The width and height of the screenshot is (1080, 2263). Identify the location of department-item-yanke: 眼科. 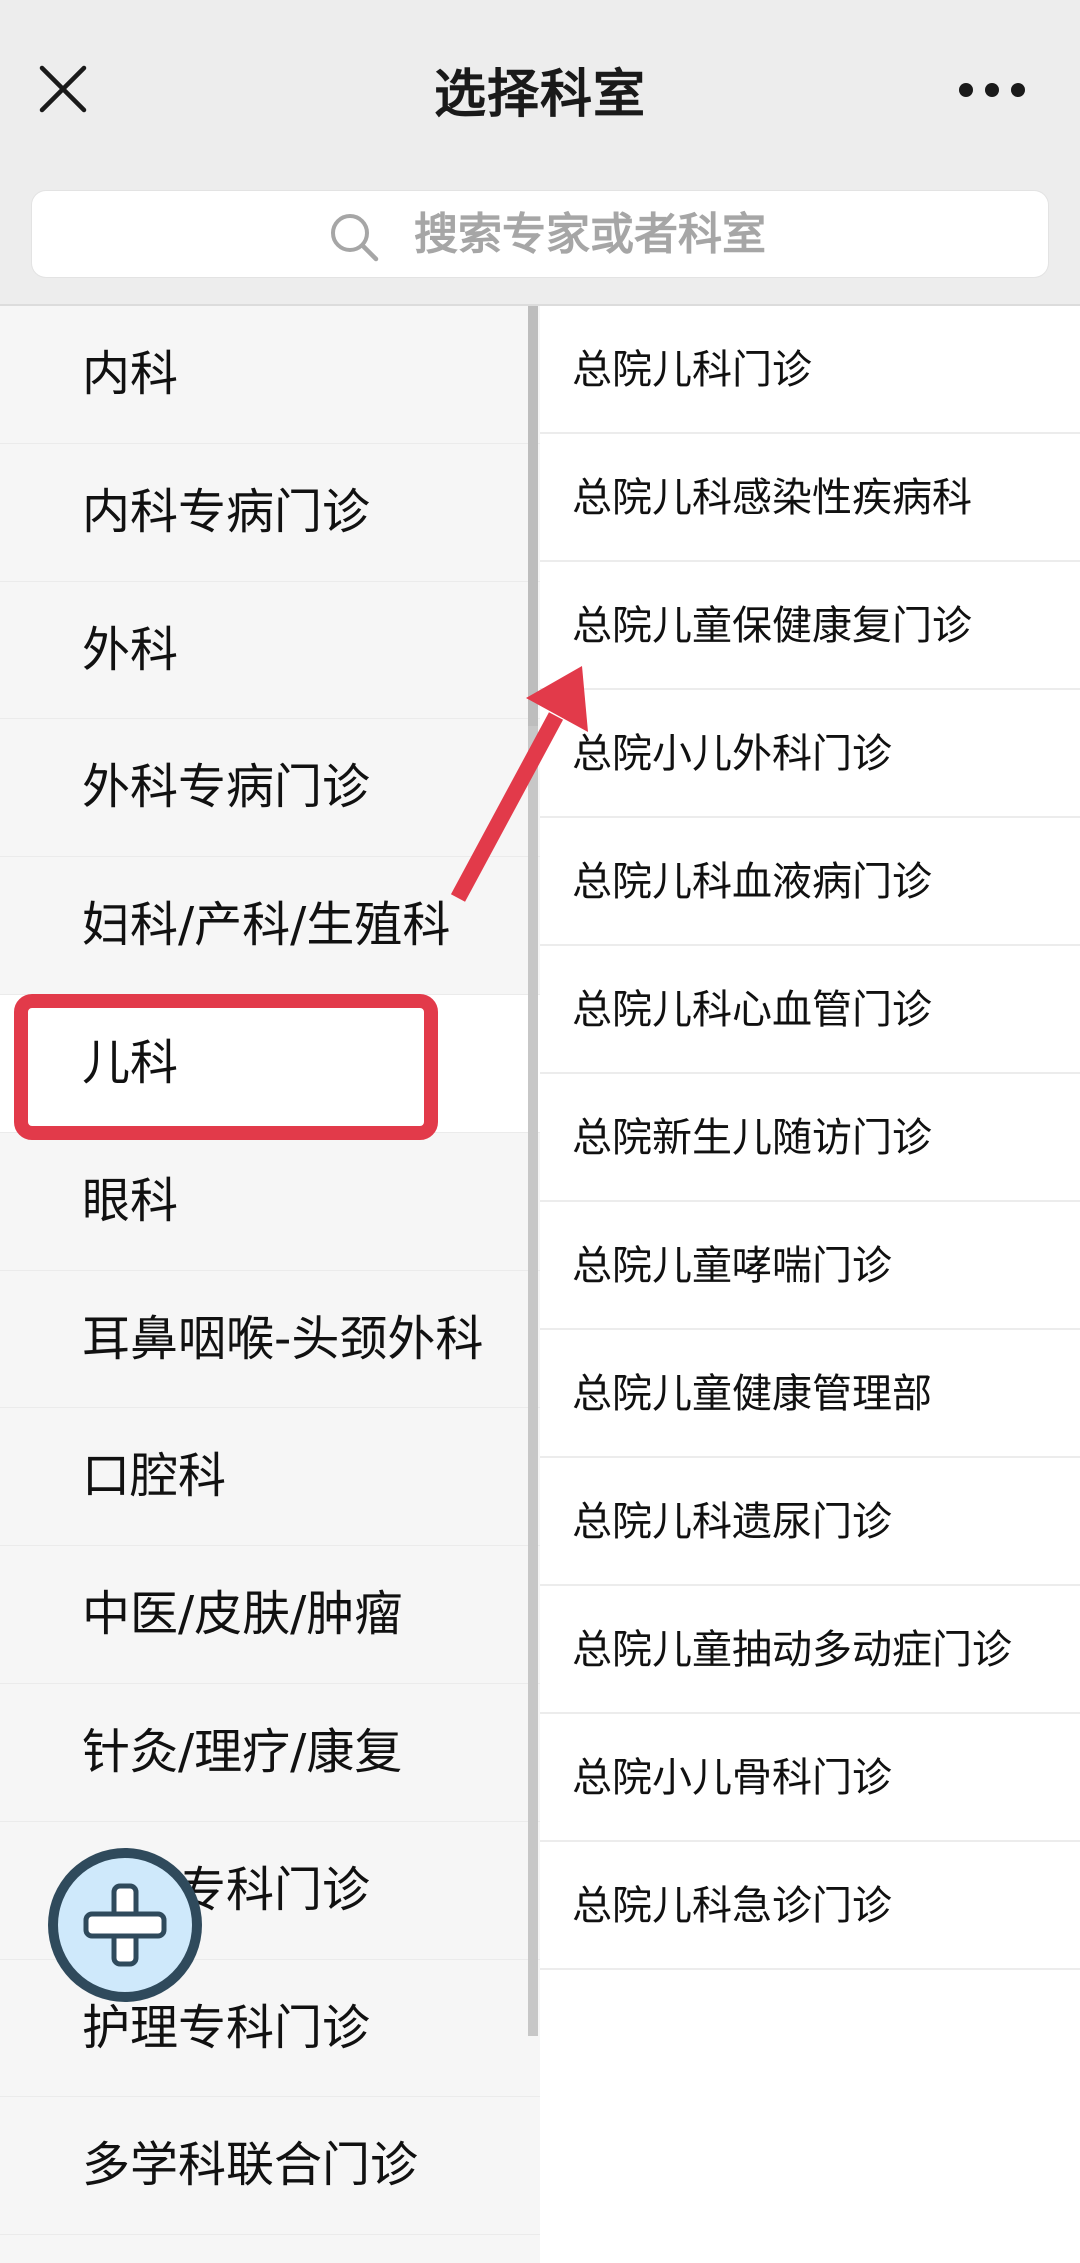
(270, 1202).